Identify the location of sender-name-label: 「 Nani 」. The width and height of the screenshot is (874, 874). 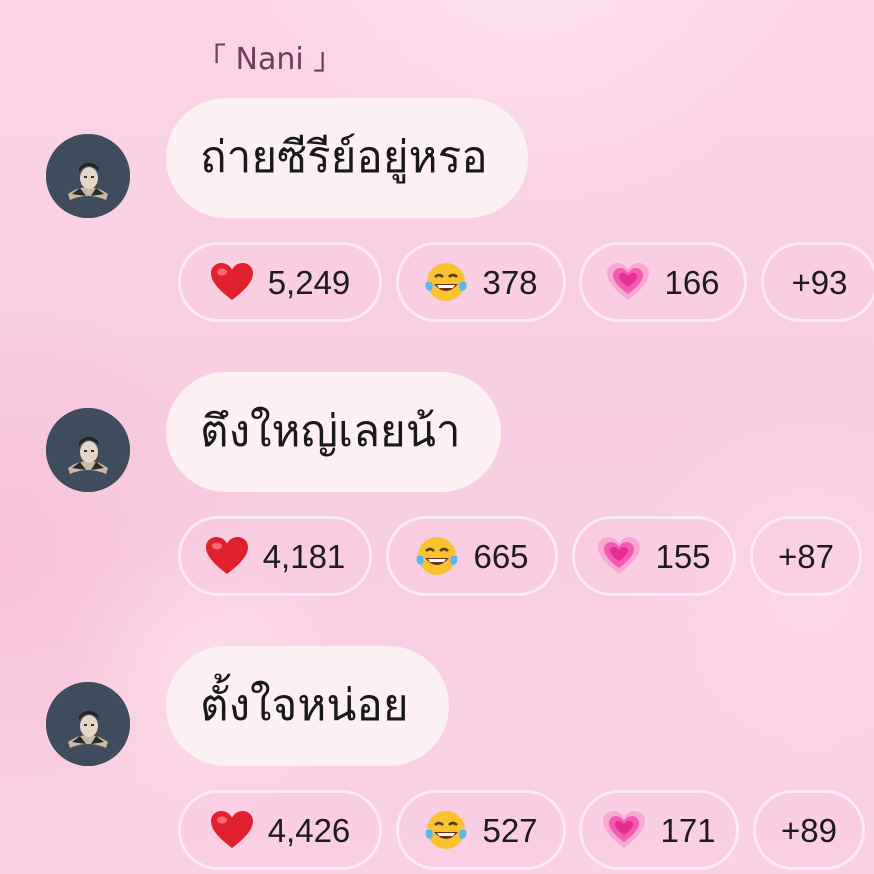
(269, 60).